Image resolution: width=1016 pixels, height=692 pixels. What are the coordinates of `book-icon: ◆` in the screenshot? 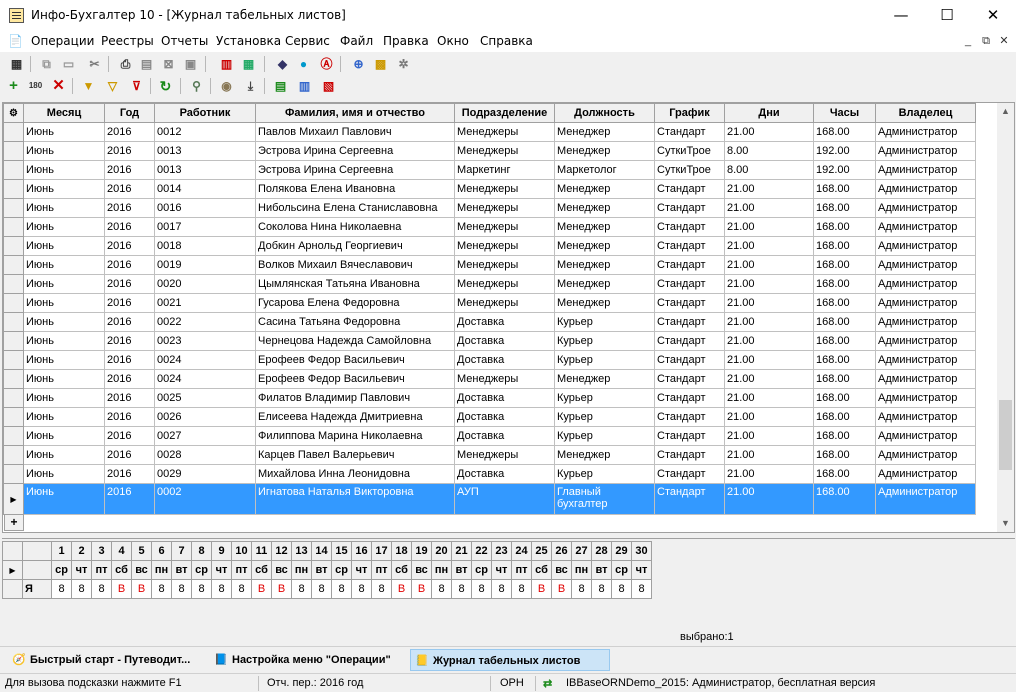 It's located at (282, 64).